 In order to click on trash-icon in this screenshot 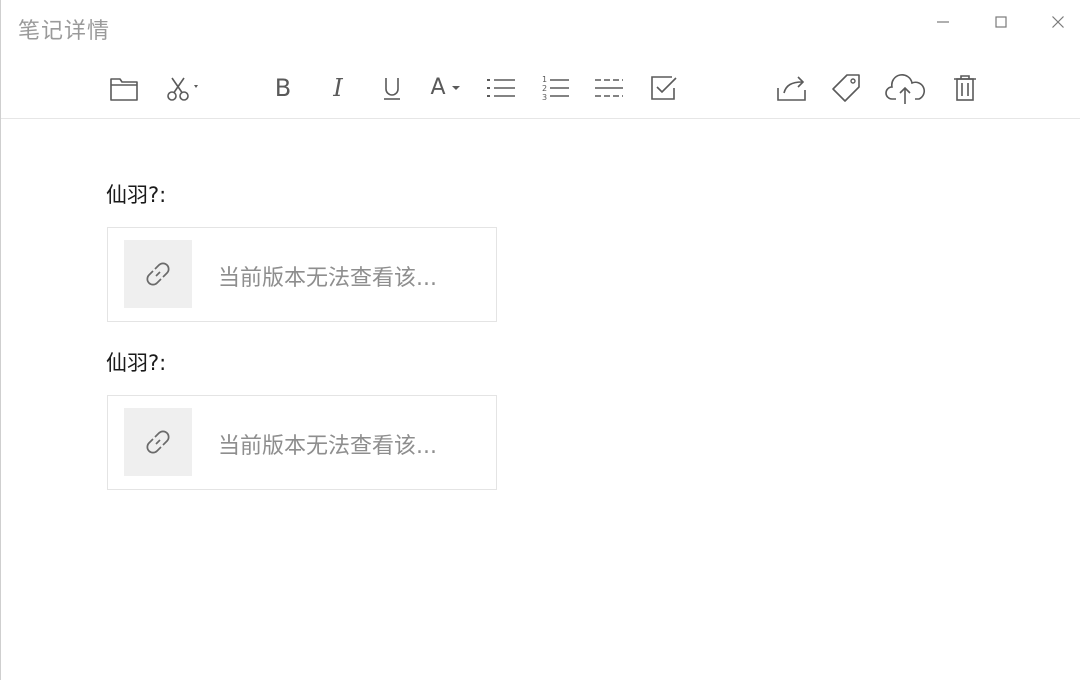, I will do `click(965, 88)`.